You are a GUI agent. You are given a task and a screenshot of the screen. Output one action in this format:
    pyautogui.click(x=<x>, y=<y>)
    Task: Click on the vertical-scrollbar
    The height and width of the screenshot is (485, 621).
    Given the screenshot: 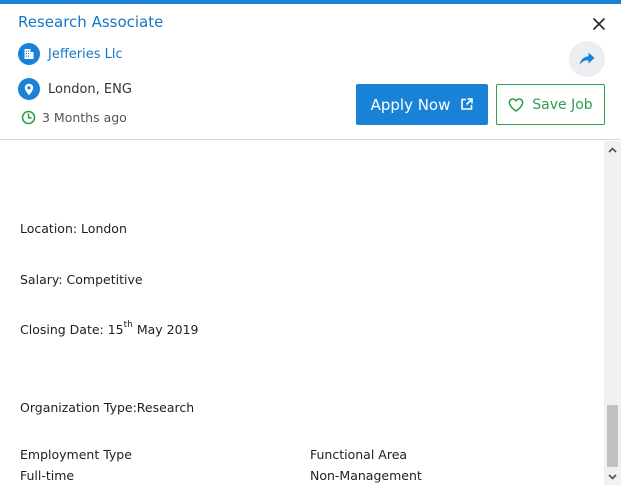 What is the action you would take?
    pyautogui.click(x=612, y=313)
    